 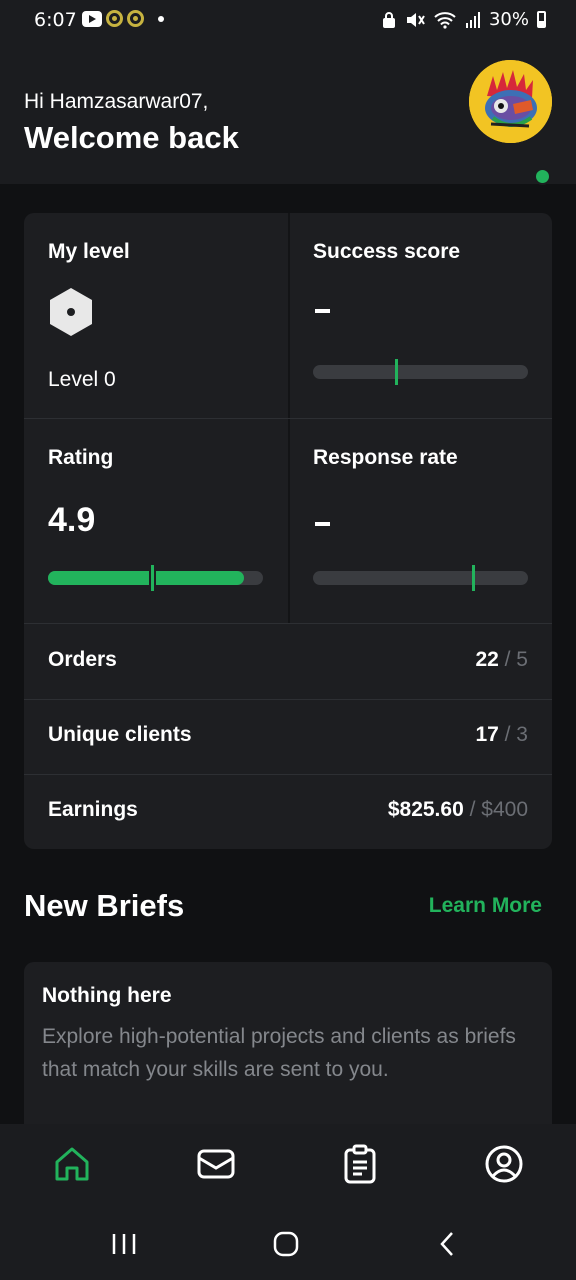 I want to click on greeting-text: Hi Hamzasarwar07,, so click(x=116, y=101).